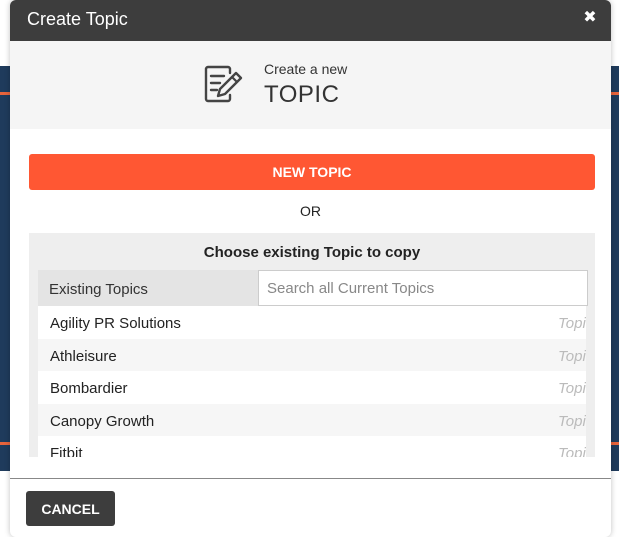 This screenshot has height=537, width=619. I want to click on topic-name: Athleisure, so click(83, 356).